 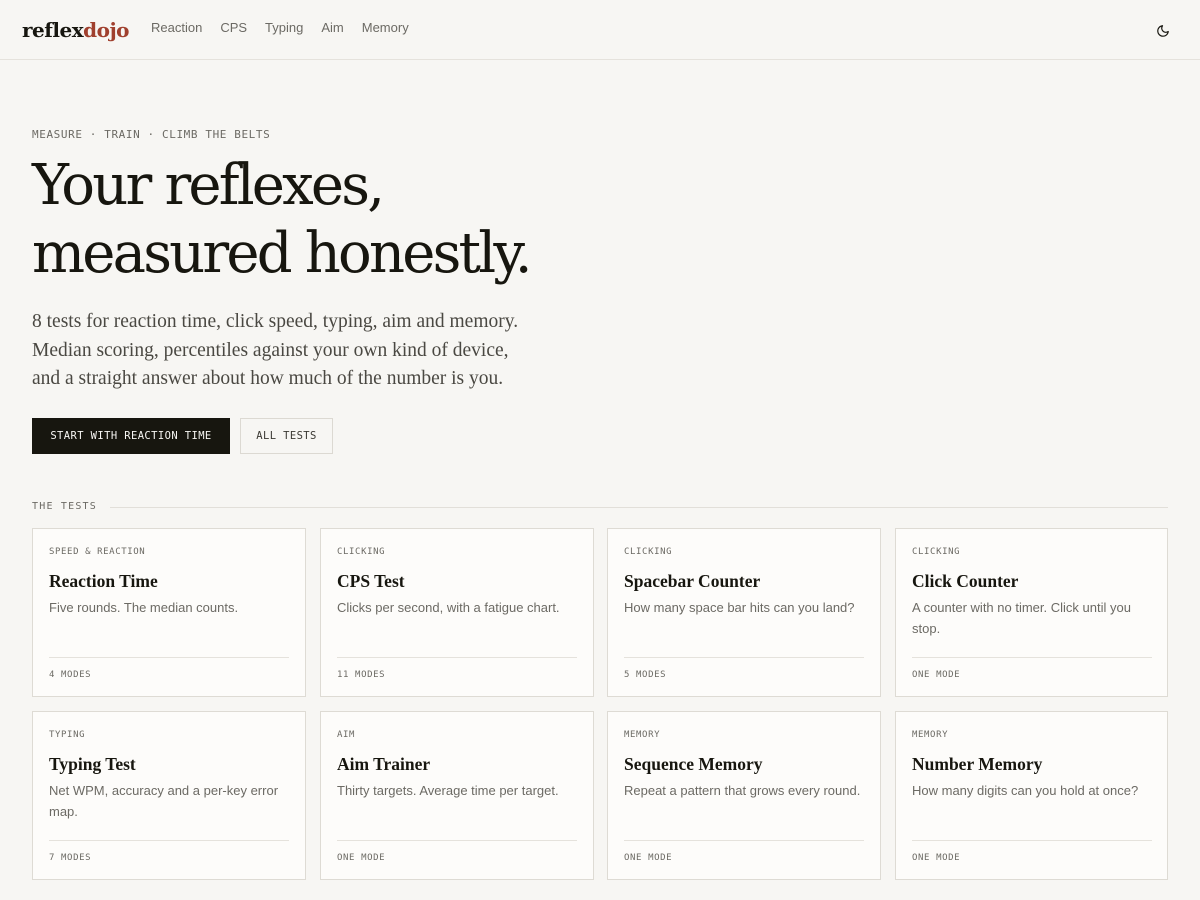 I want to click on card-description: How many digits can you hold at once?, so click(x=1025, y=790).